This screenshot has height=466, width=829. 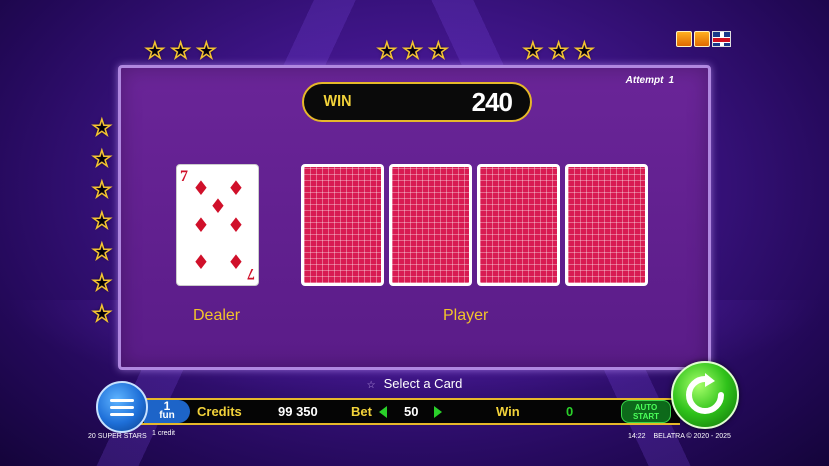 I want to click on footer-info: 14:22 BELATRA © 2020 - 2025, so click(x=679, y=436).